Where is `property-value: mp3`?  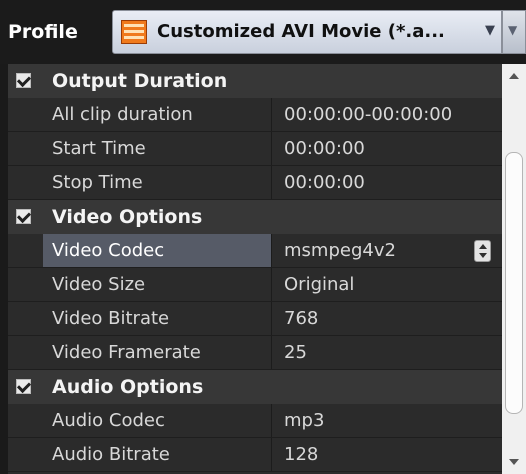 property-value: mp3 is located at coordinates (304, 420).